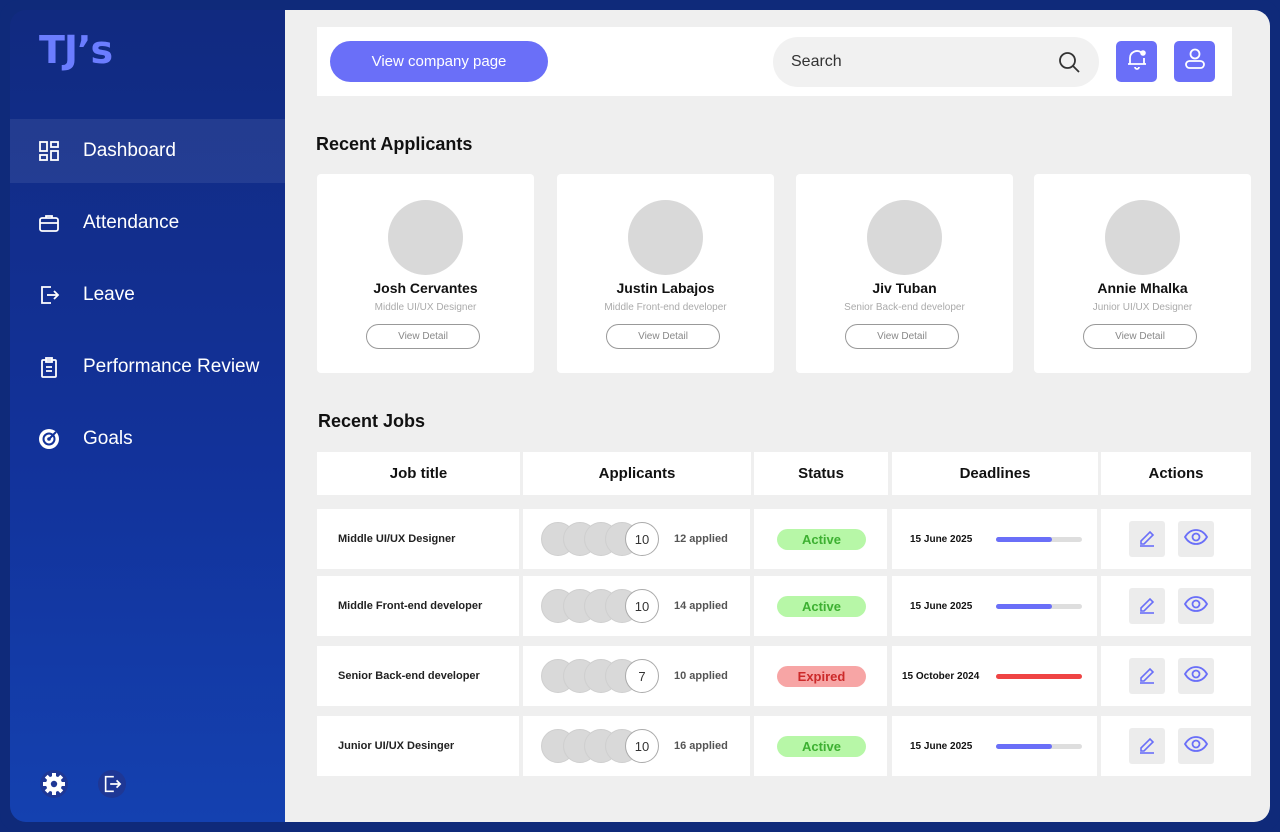  Describe the element at coordinates (49, 367) in the screenshot. I see `clipboard-icon` at that location.